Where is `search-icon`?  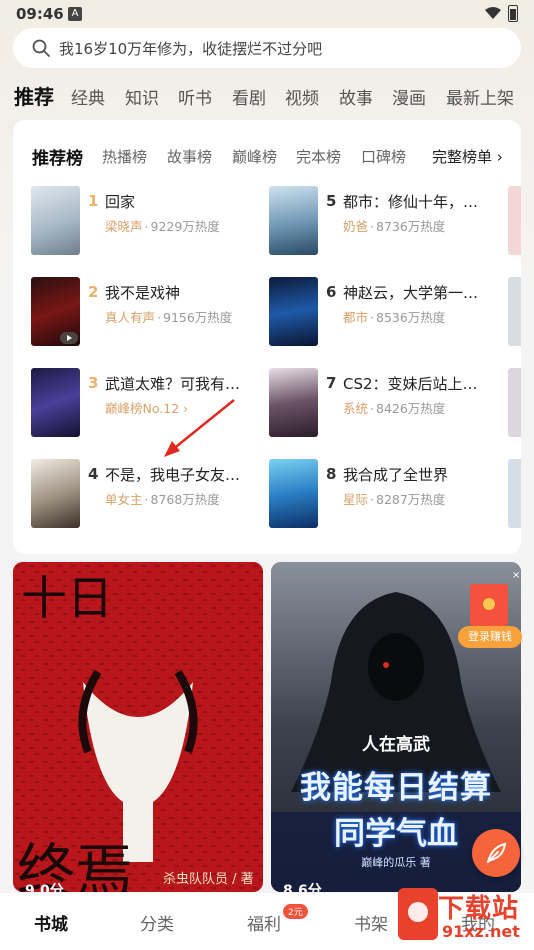
search-icon is located at coordinates (41, 48).